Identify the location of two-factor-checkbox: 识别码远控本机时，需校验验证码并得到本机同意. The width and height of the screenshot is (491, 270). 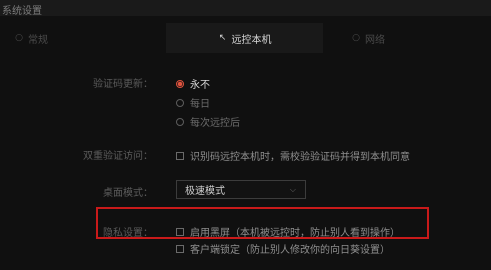
(293, 155).